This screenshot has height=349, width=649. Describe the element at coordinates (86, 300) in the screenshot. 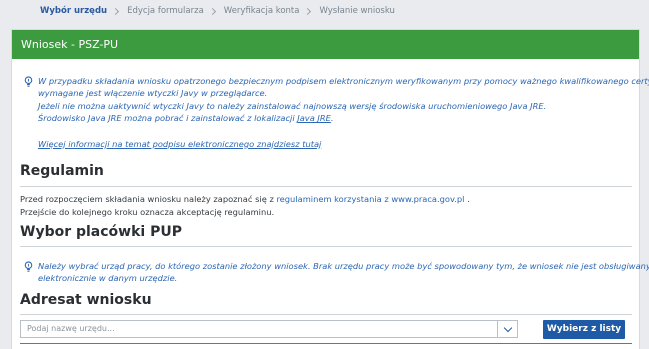

I see `adresat-title: Adresat wniosku` at that location.